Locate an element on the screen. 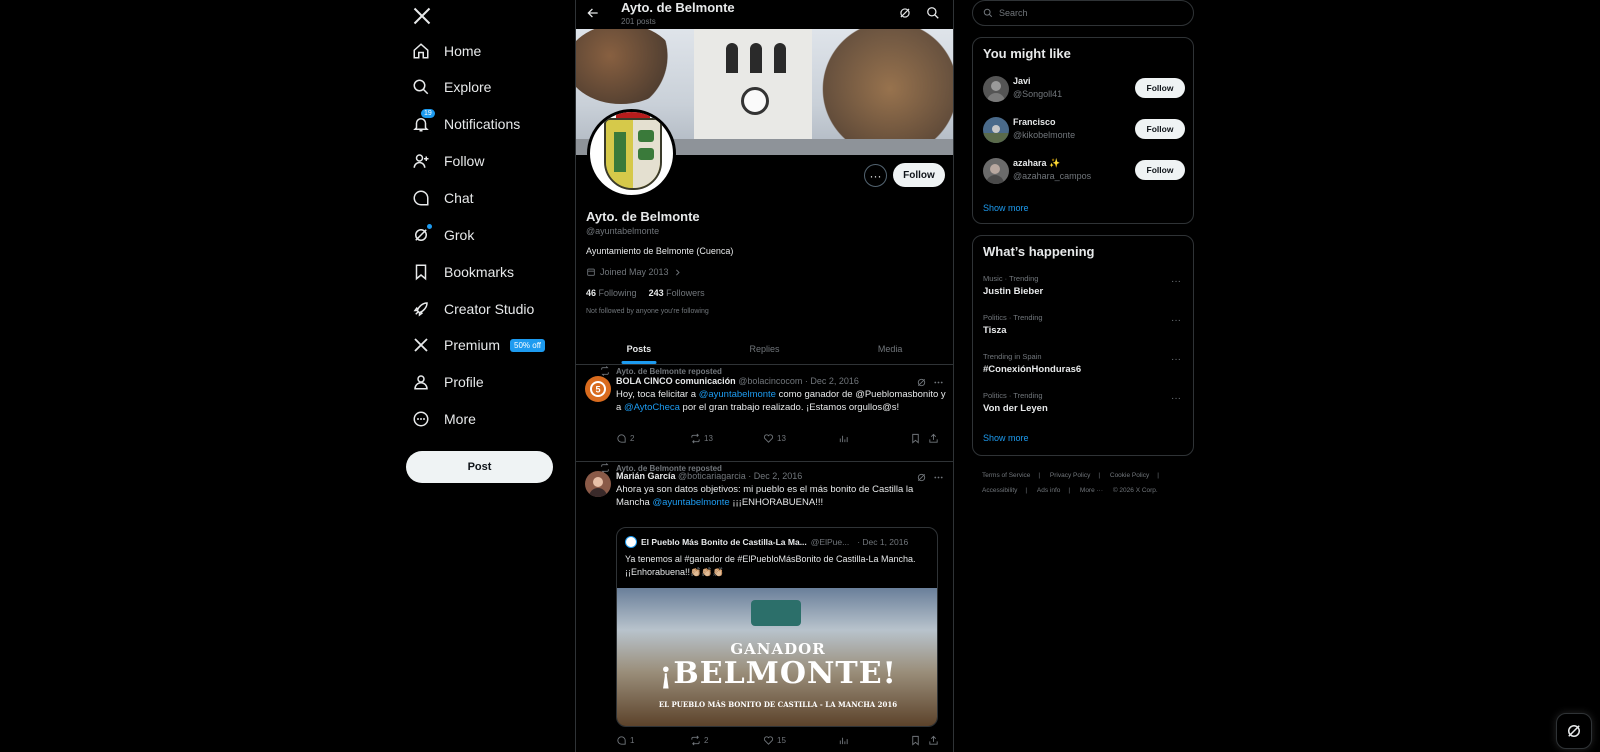  search-box is located at coordinates (1083, 13).